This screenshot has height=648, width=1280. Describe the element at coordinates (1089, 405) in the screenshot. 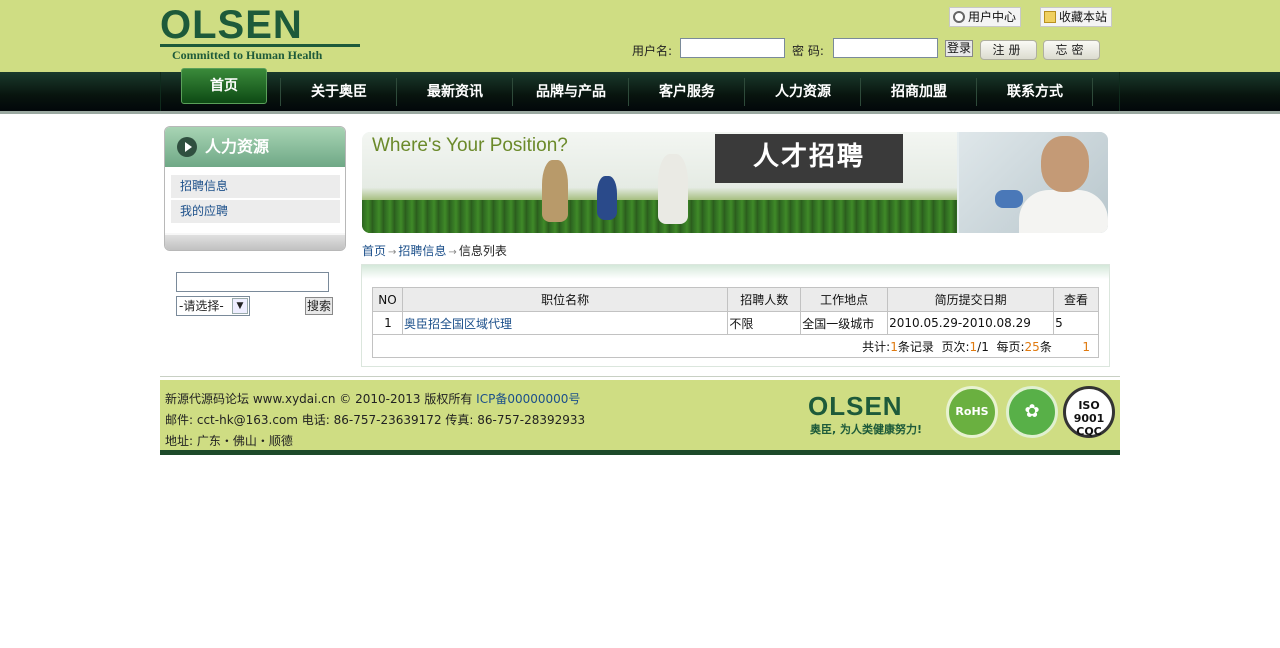

I see `iso-line1: ISO` at that location.